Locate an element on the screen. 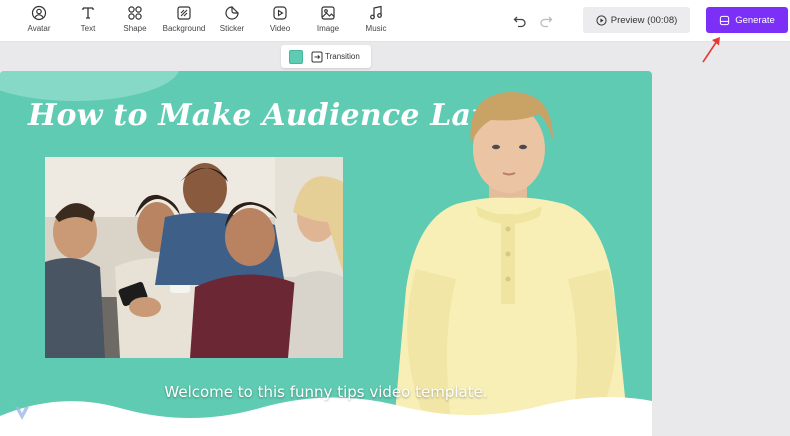 This screenshot has height=436, width=790. generate-button: Generate is located at coordinates (747, 20).